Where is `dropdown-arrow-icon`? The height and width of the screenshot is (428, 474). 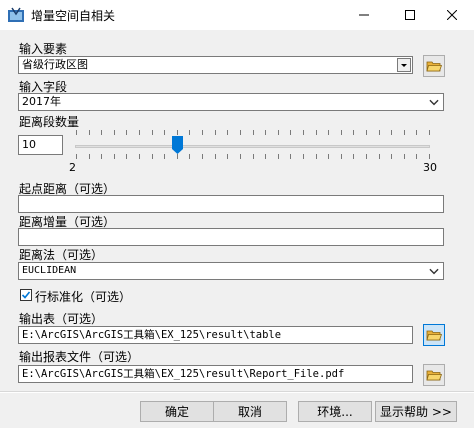
dropdown-arrow-icon is located at coordinates (404, 65).